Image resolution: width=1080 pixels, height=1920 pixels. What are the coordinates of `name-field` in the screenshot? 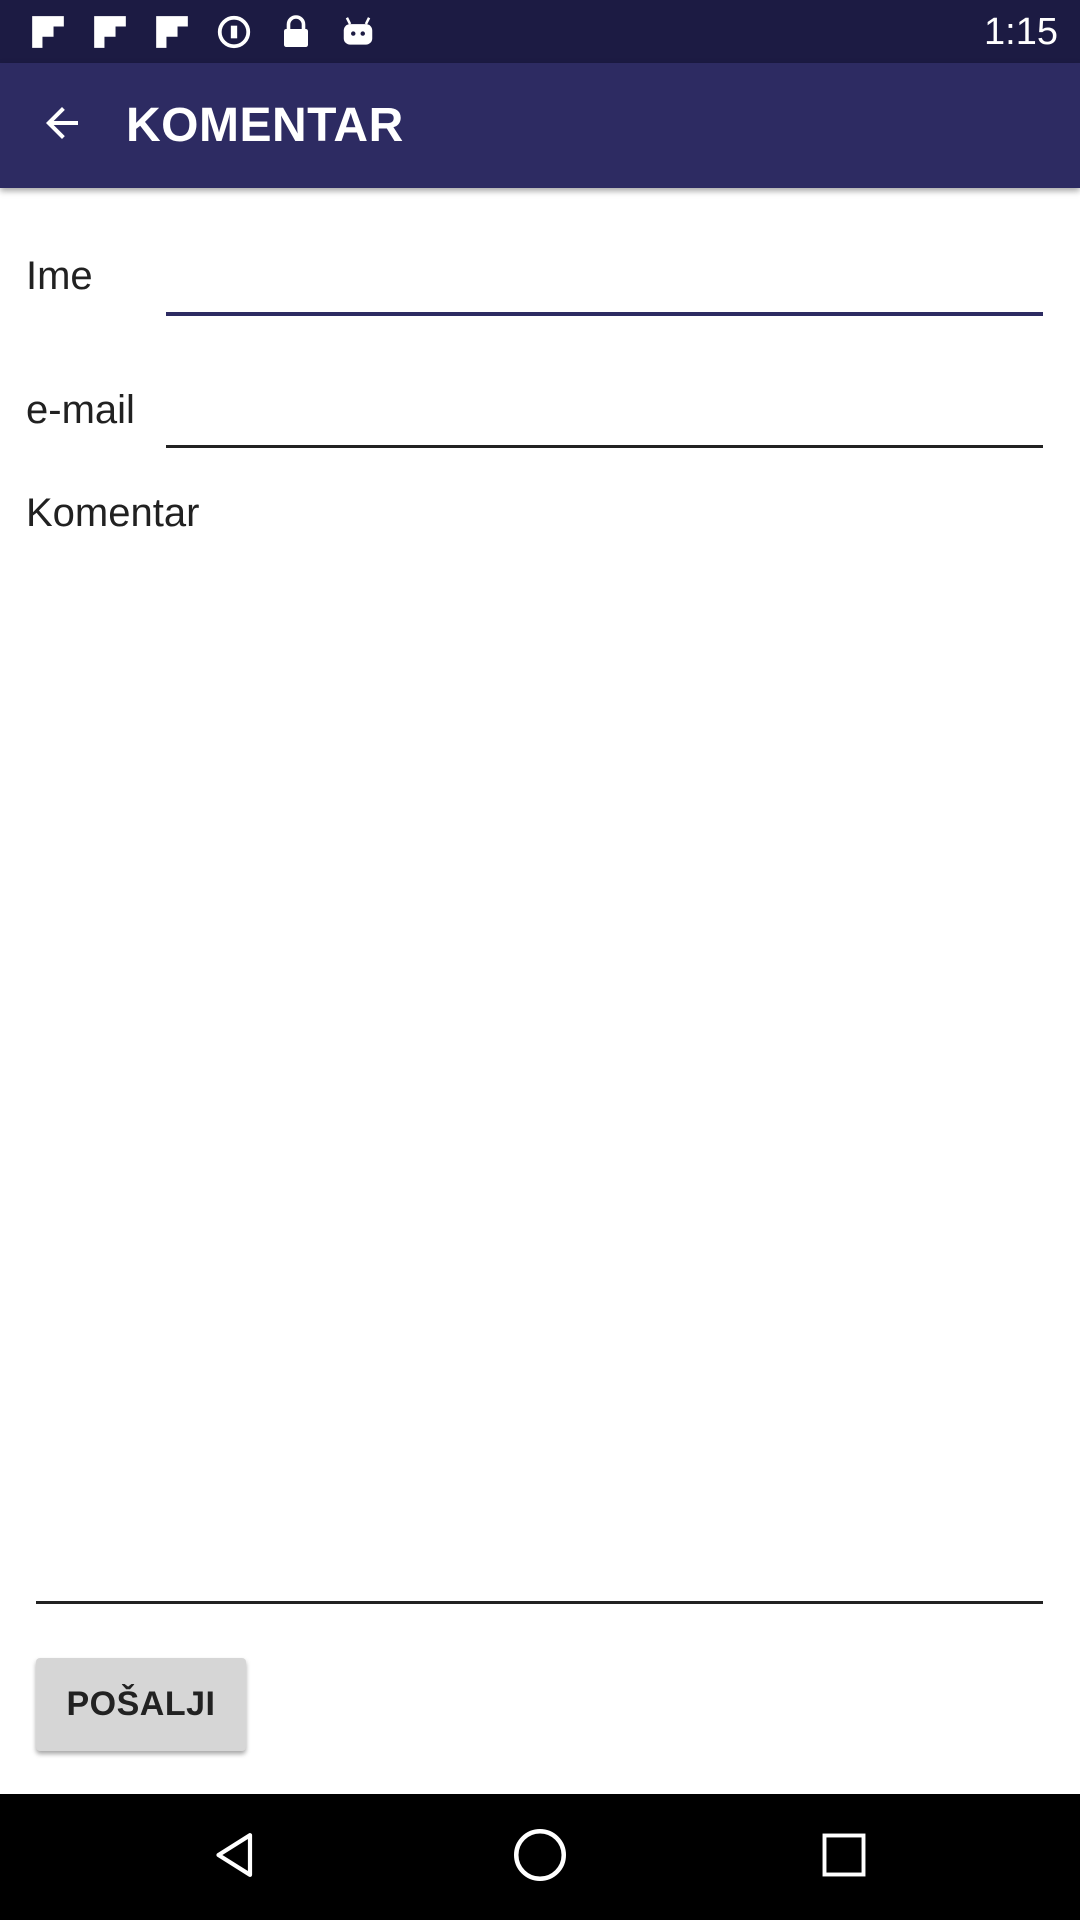 It's located at (604, 273).